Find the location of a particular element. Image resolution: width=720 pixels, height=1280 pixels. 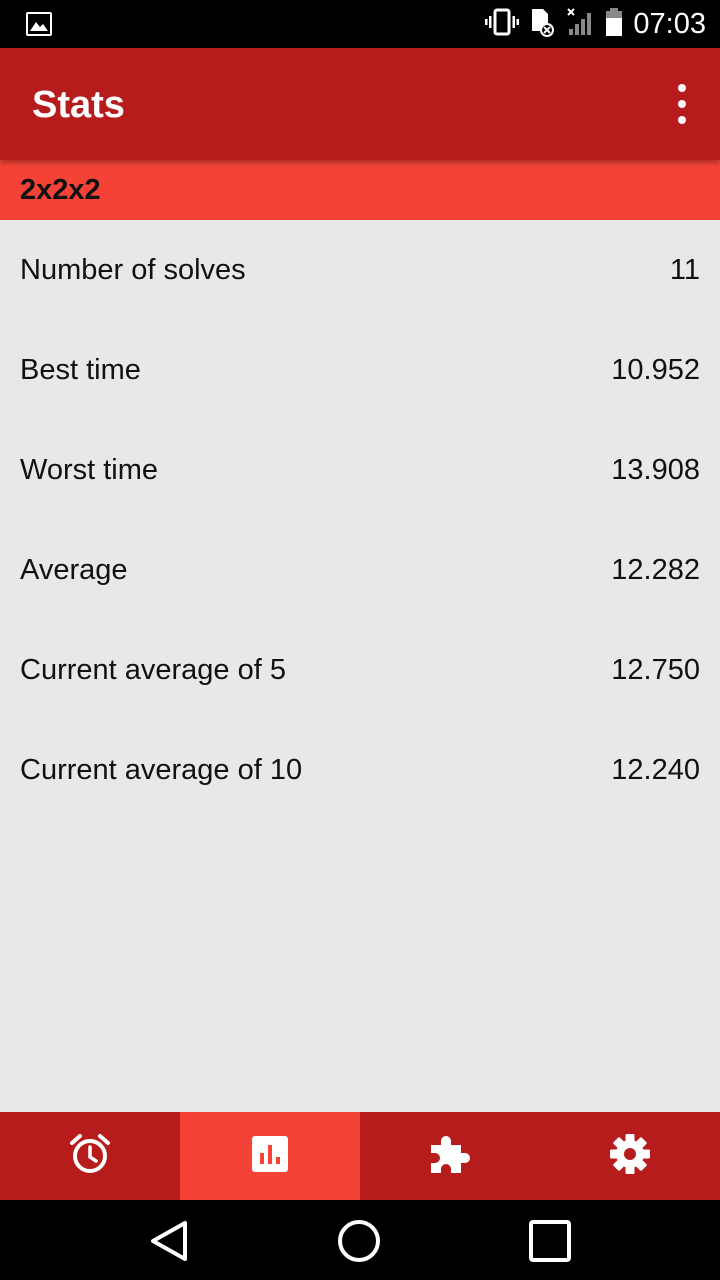

stat-label: Number of solves is located at coordinates (133, 270).